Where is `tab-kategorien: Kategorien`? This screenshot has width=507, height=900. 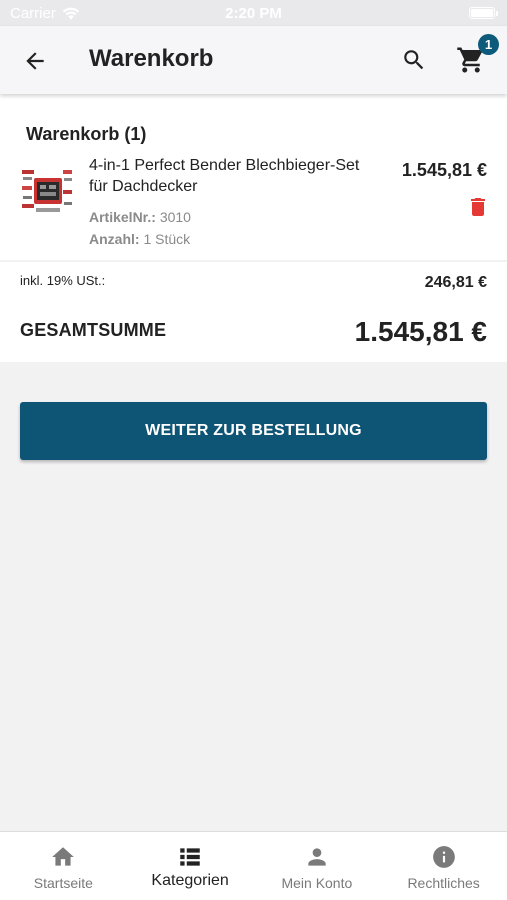
tab-kategorien: Kategorien is located at coordinates (190, 866).